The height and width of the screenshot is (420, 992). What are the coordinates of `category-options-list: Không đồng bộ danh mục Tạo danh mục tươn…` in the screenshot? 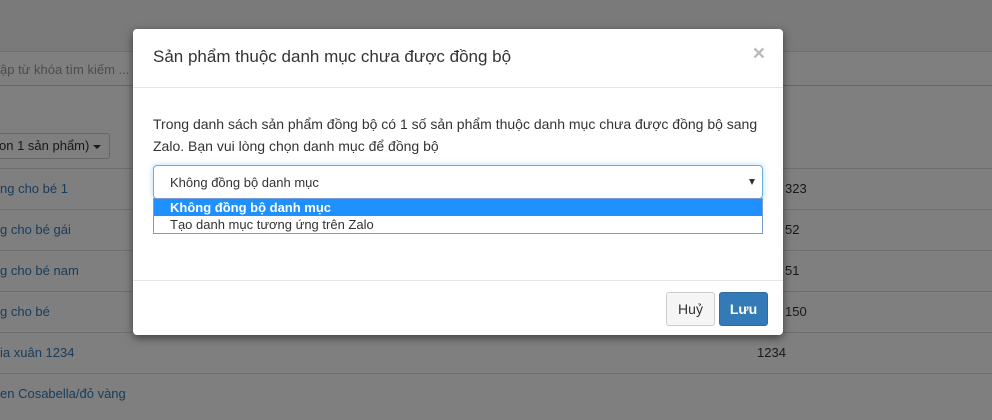 It's located at (458, 216).